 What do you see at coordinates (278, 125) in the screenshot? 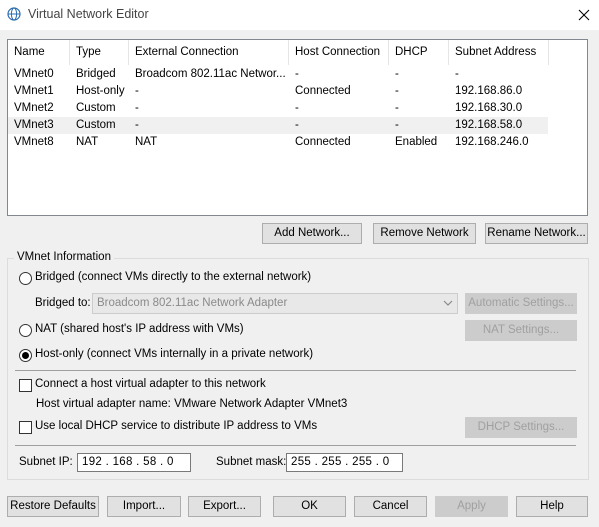
I see `table-row: VMnet3 Custom - - - 192.168.58.0` at bounding box center [278, 125].